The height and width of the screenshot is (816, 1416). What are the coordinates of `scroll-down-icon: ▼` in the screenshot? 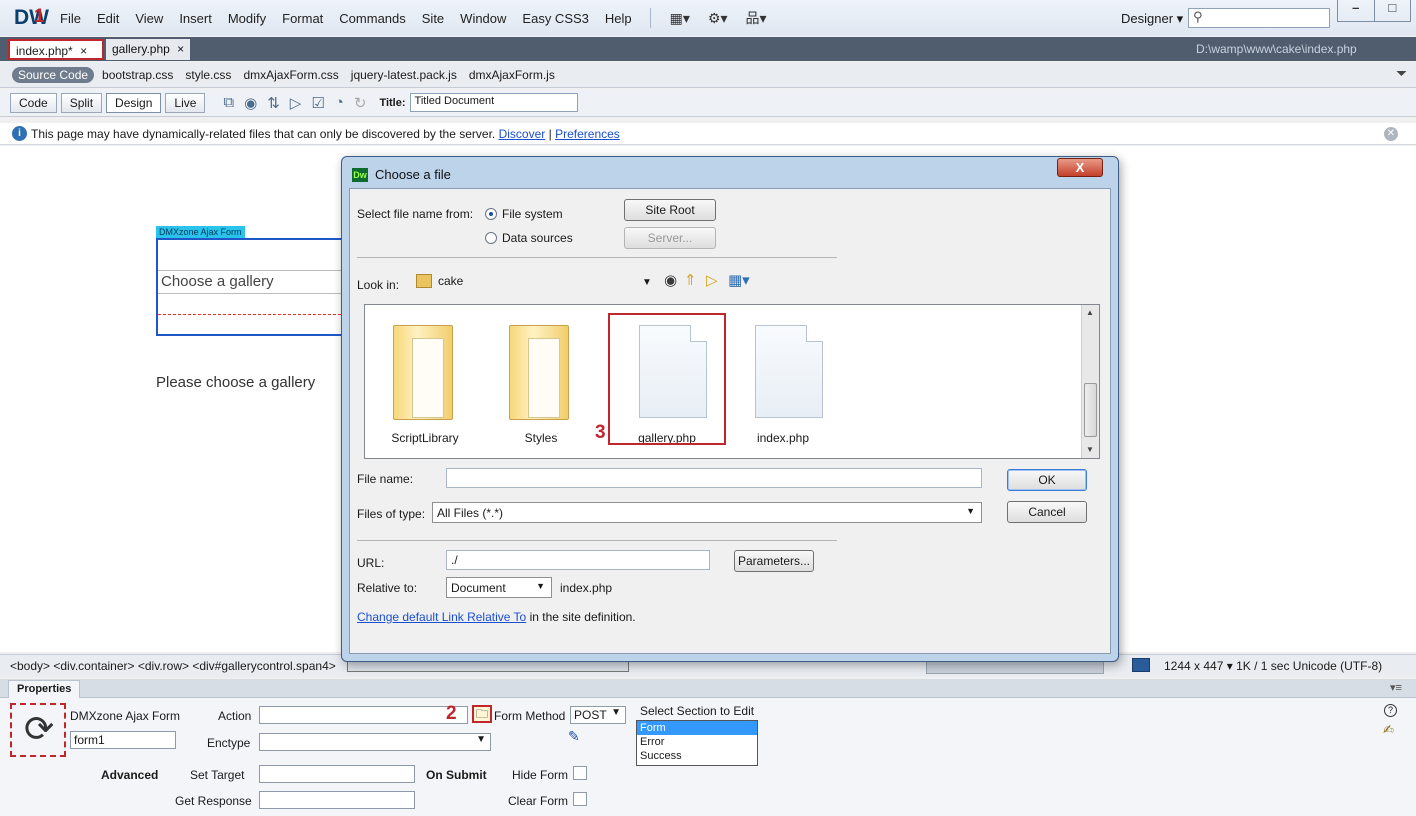 It's located at (1090, 449).